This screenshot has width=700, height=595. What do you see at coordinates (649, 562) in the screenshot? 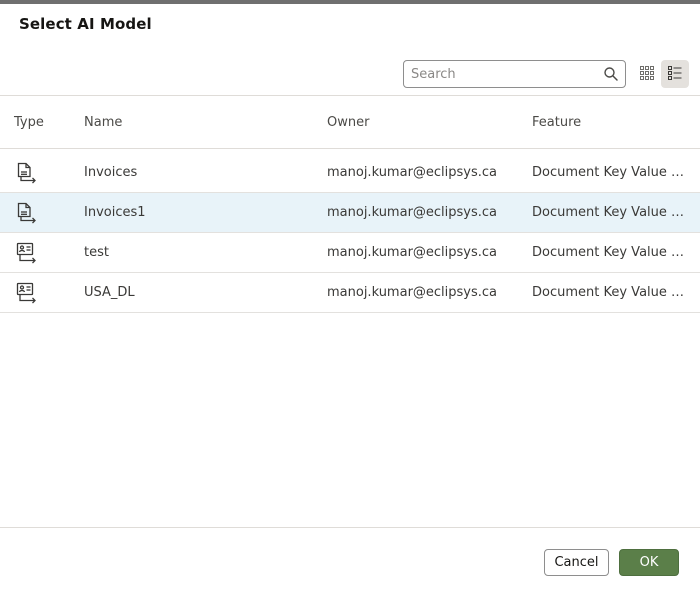
I see `ok-button: OK` at bounding box center [649, 562].